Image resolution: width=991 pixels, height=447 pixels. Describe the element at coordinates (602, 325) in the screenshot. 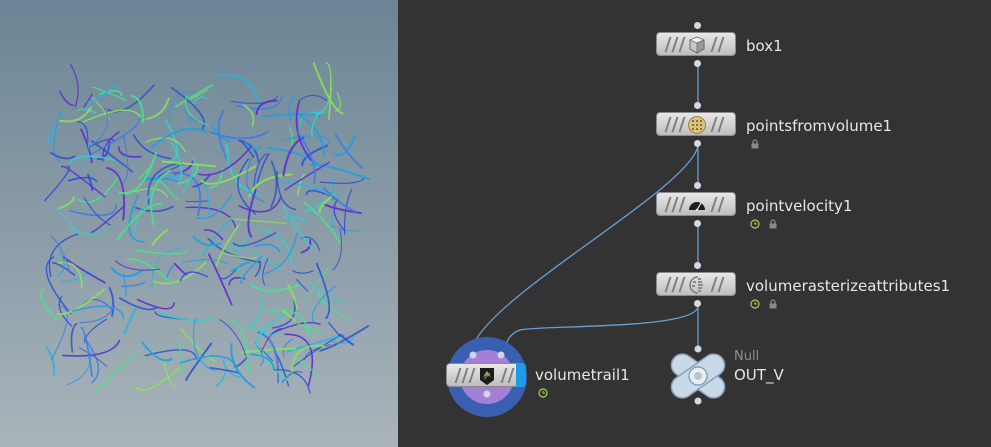

I see `wire-volumerasterize-to-volumetrail` at that location.